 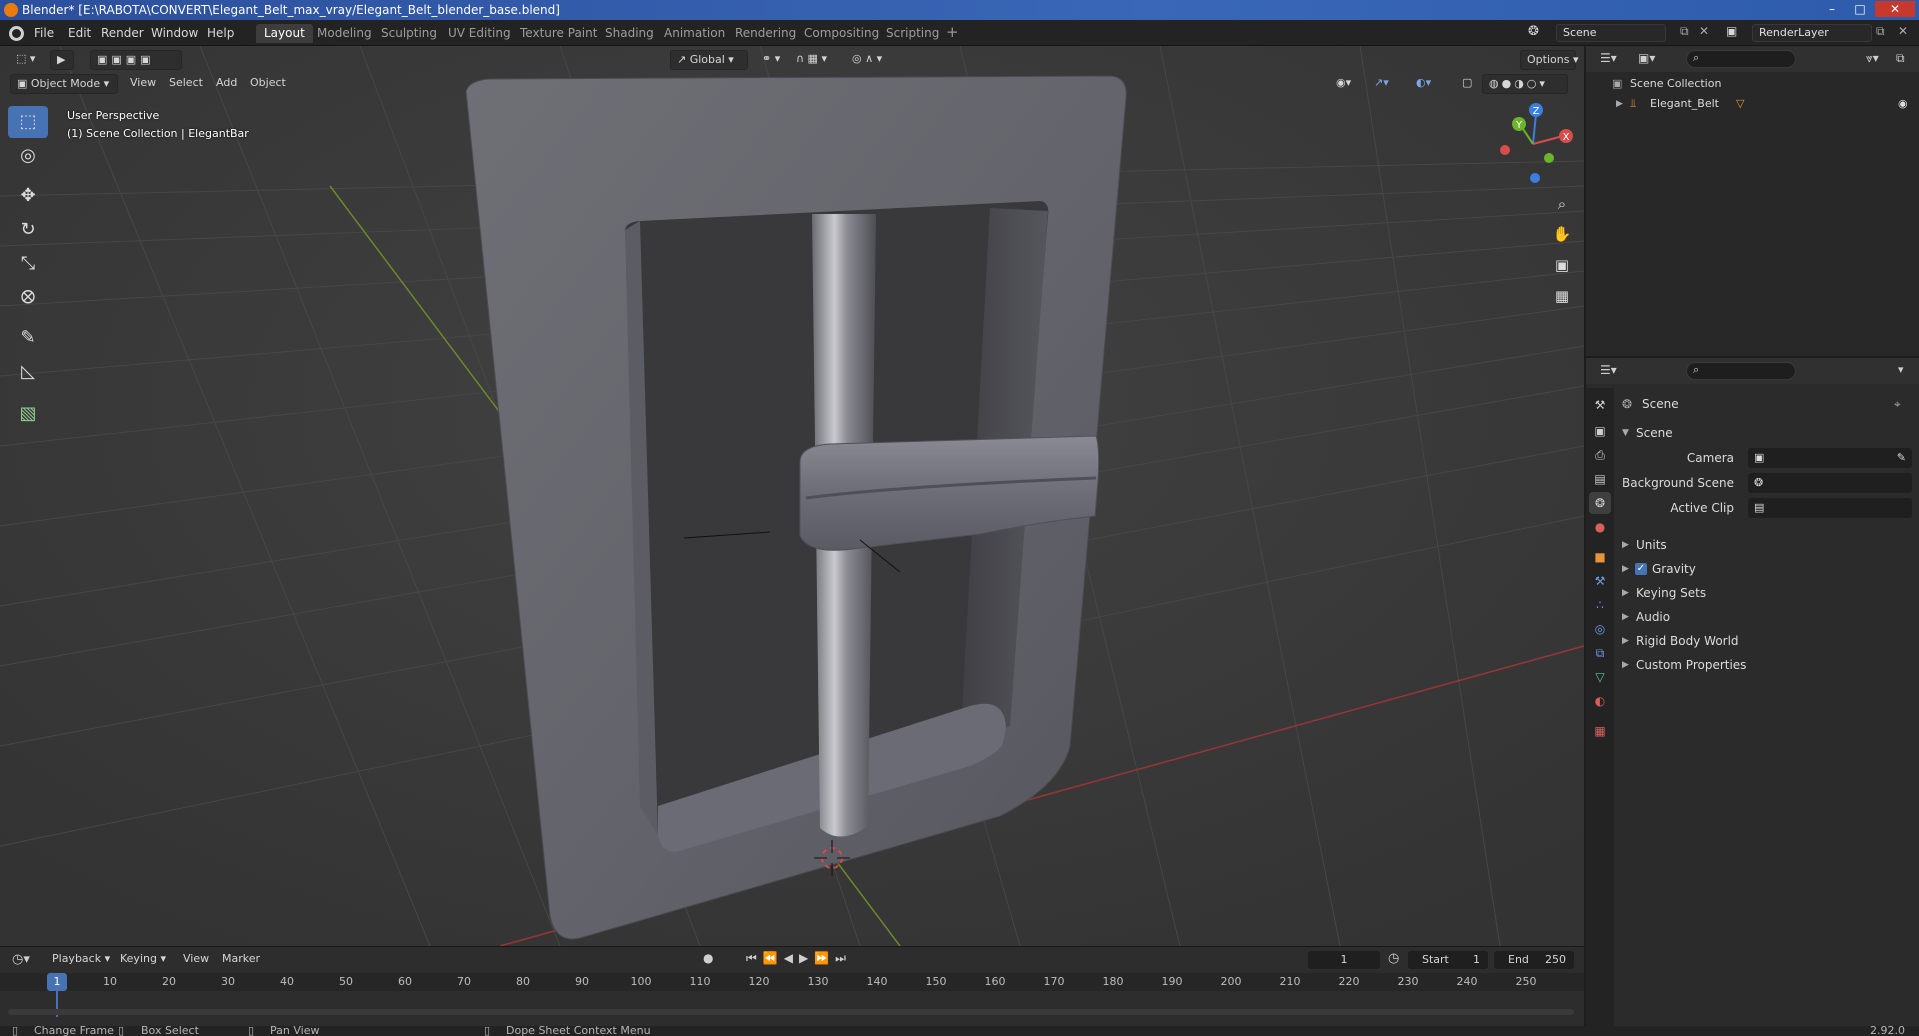 I want to click on timeline-scrollbar, so click(x=791, y=1012).